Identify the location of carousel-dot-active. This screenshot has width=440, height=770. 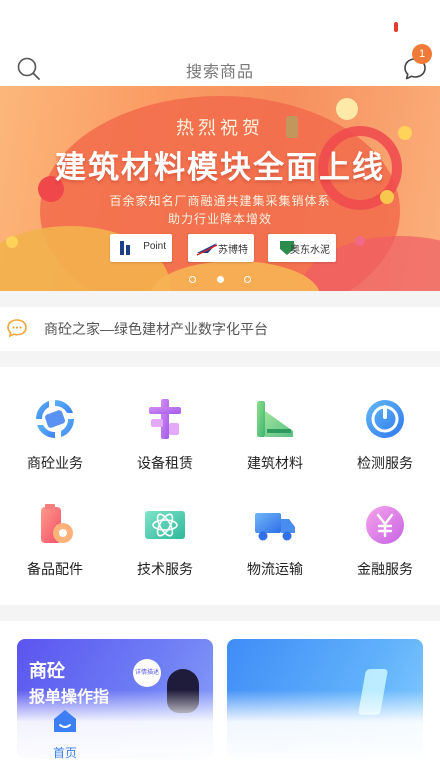
(220, 279).